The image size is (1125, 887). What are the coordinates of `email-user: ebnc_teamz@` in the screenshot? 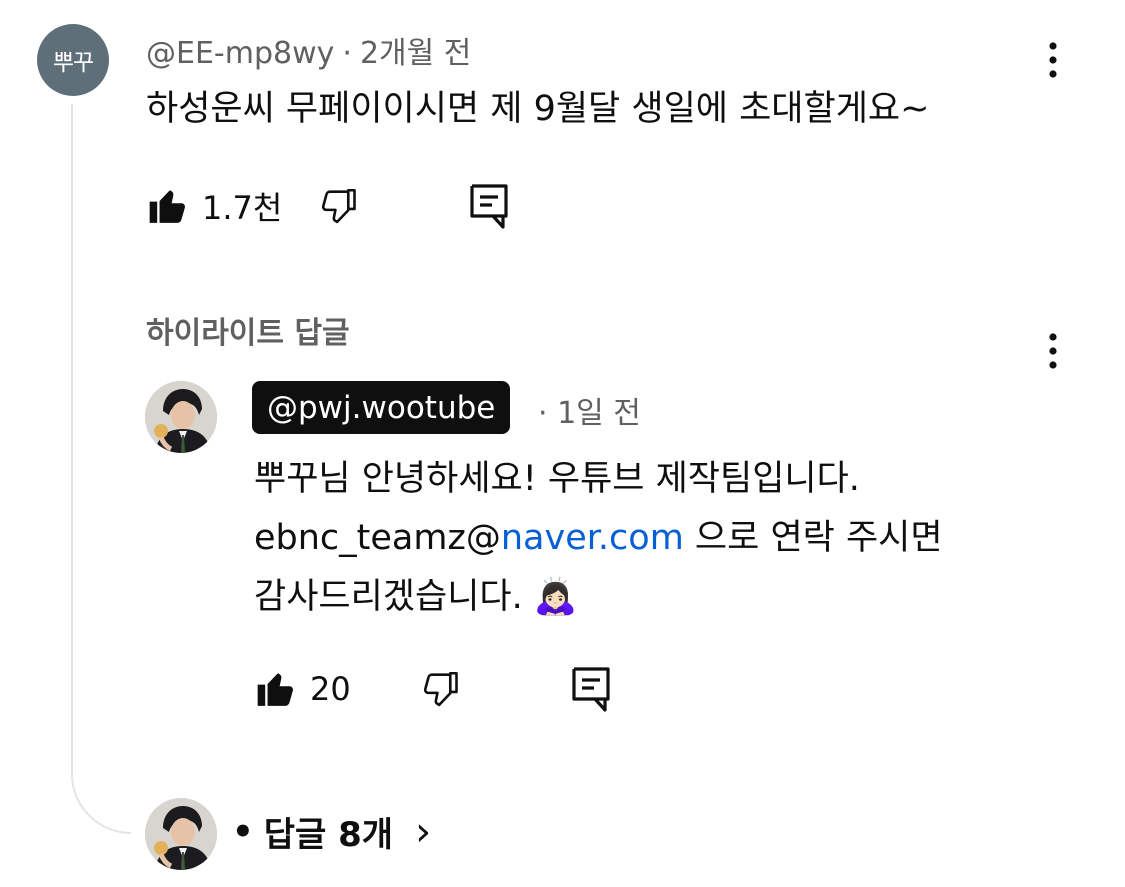 It's located at (377, 538).